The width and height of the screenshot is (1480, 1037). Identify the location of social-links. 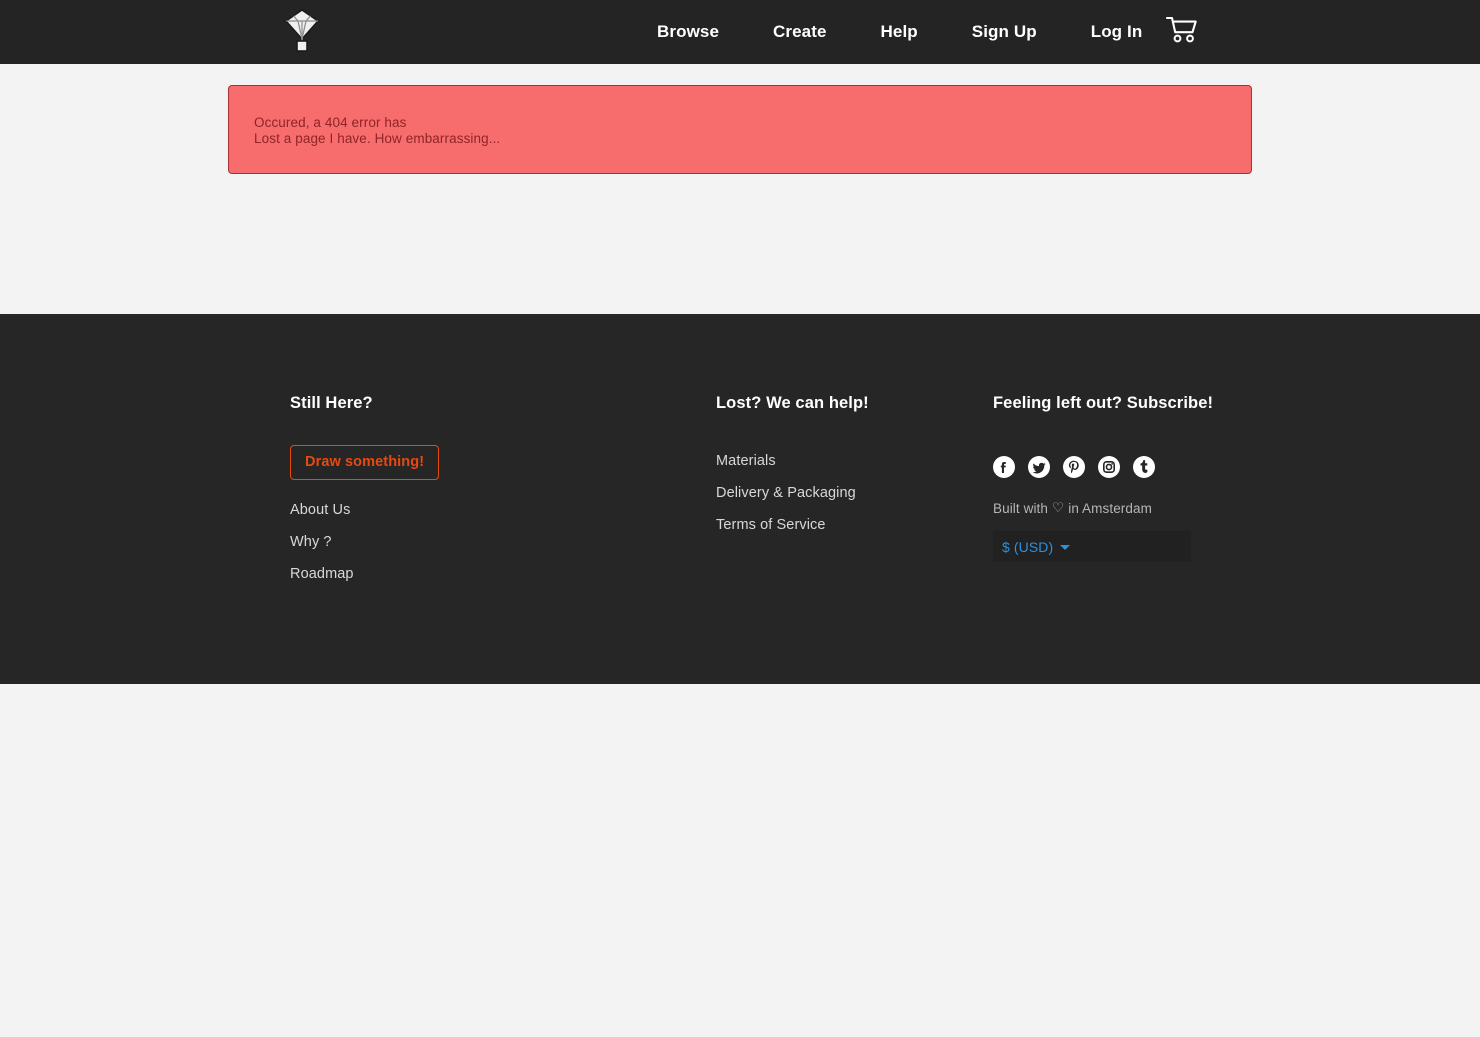
(1143, 467).